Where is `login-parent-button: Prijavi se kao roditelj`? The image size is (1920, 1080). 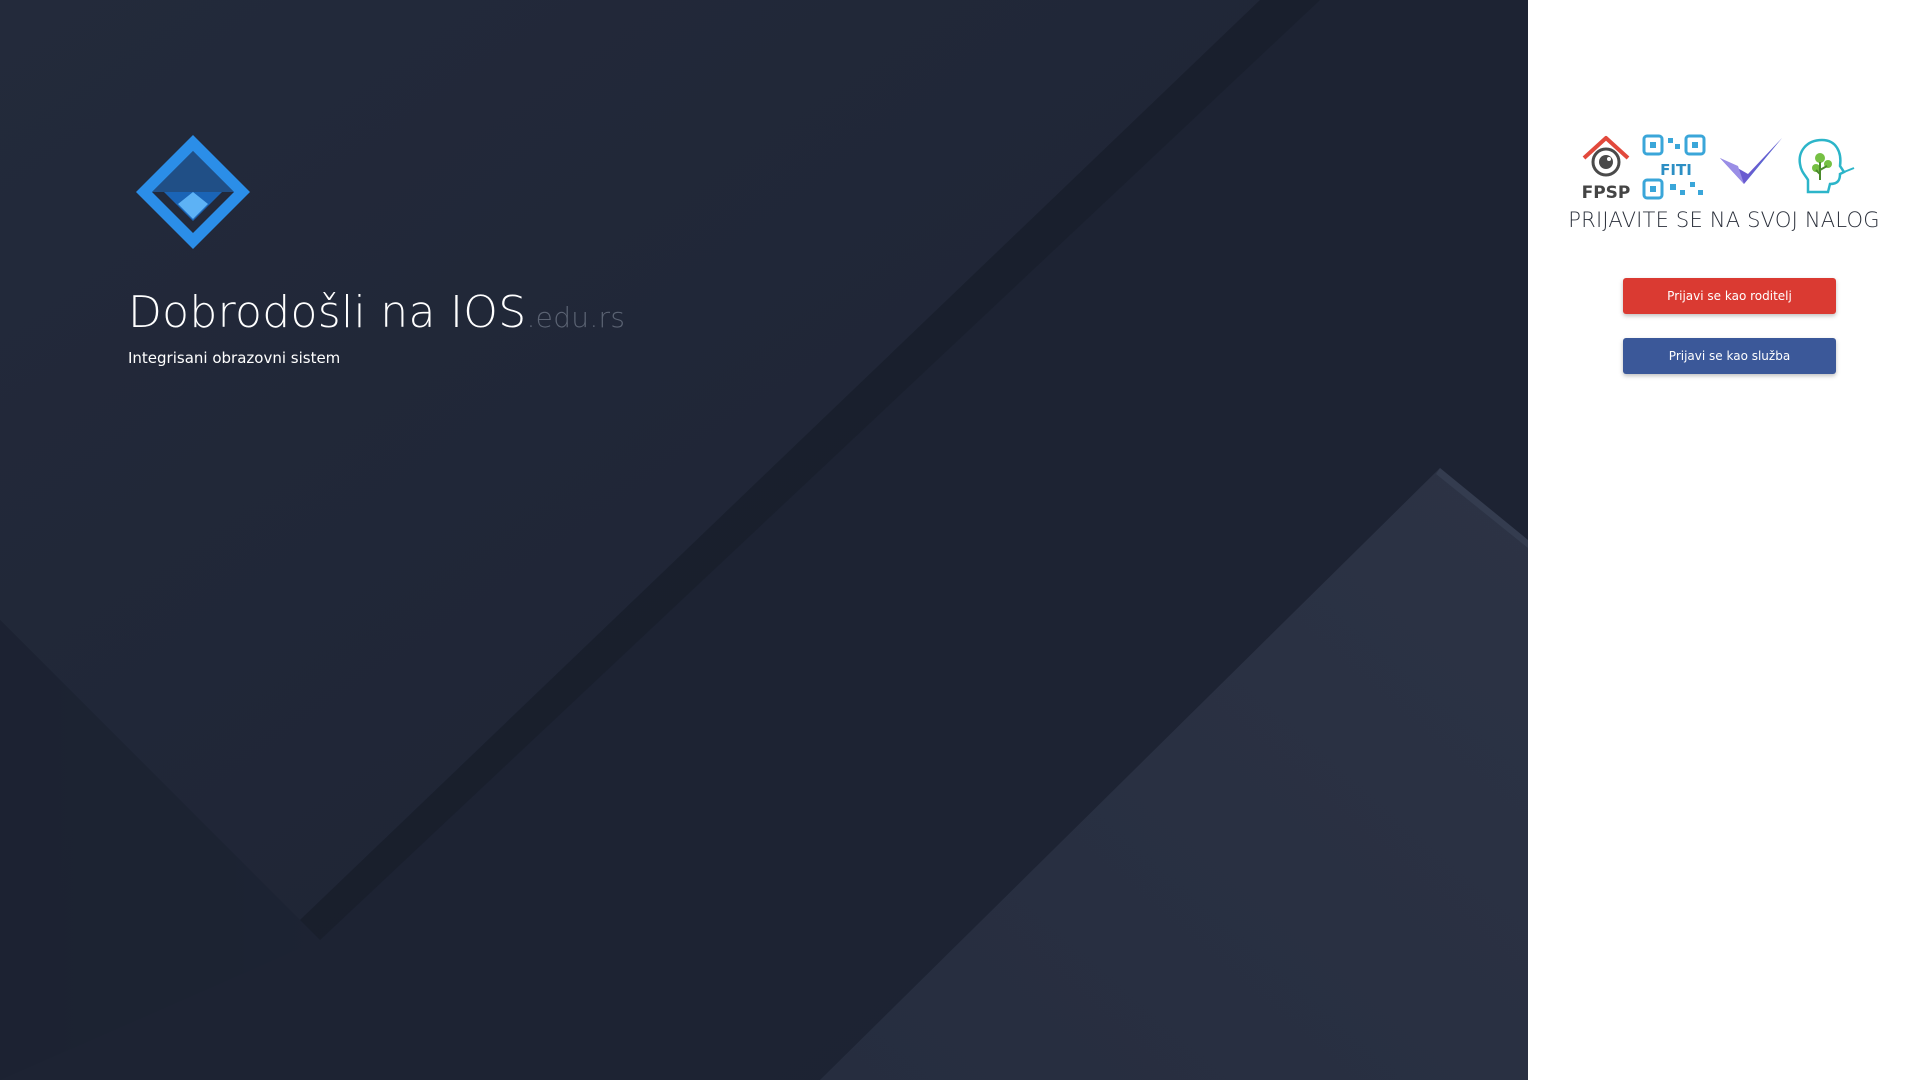 login-parent-button: Prijavi se kao roditelj is located at coordinates (1729, 296).